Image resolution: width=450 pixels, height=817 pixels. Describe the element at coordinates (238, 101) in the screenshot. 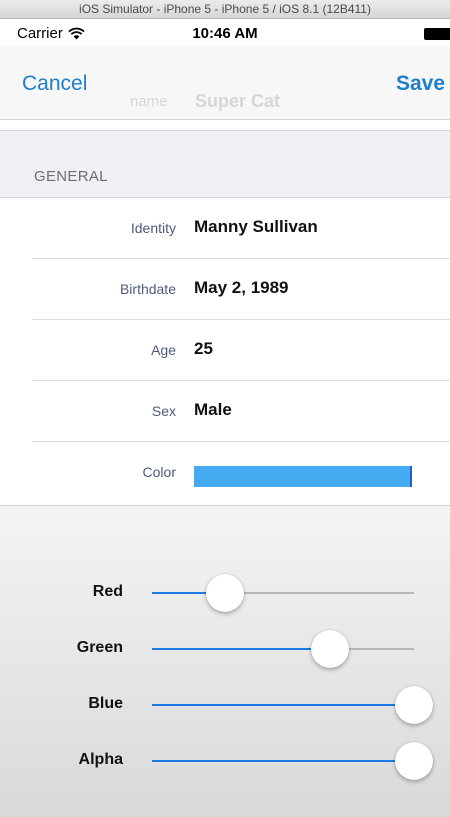

I see `ghost-value: Super Cat` at that location.